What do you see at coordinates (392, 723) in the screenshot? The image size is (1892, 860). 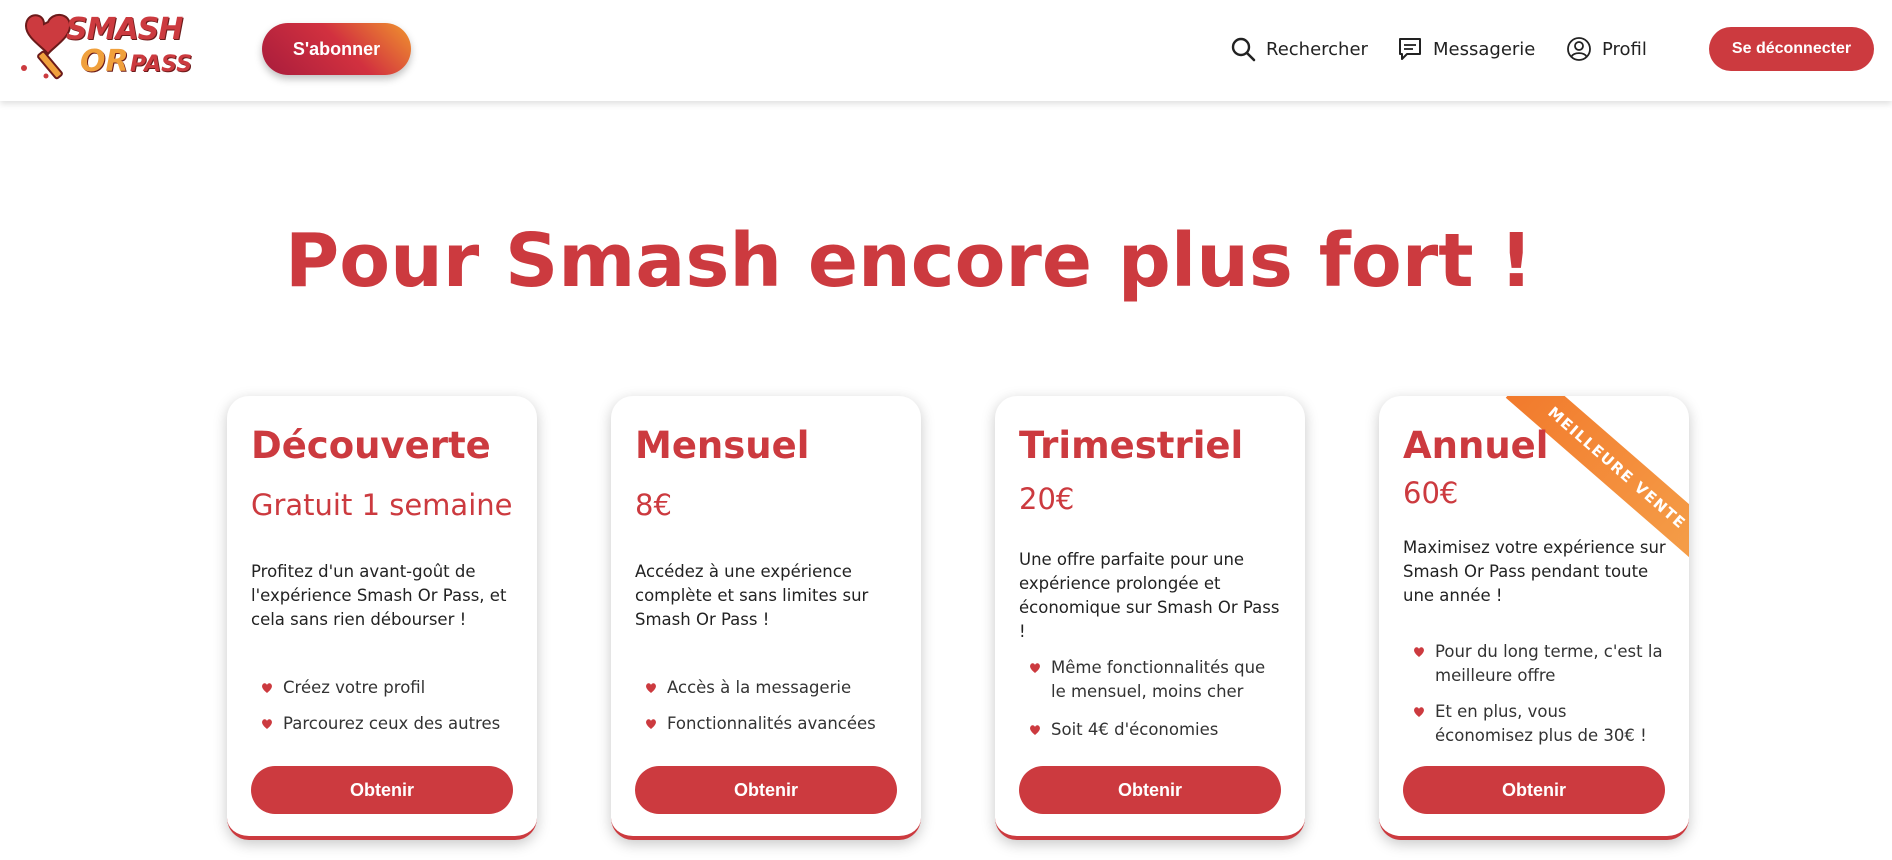 I see `plan-feature-text: Parcourez ceux des autres` at bounding box center [392, 723].